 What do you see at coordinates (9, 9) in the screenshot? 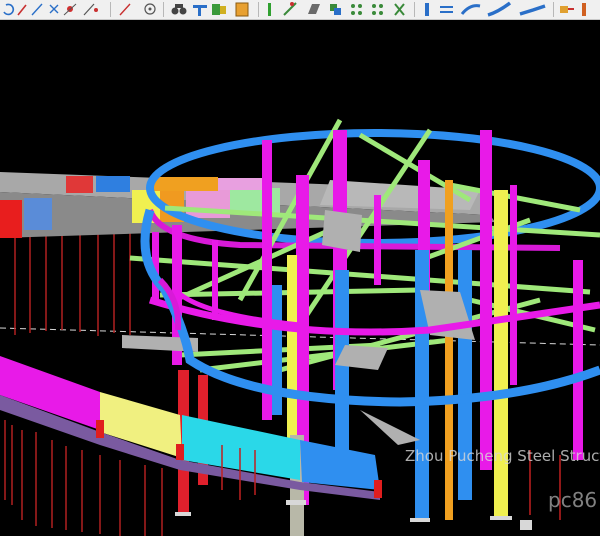
I see `rotate-icon` at bounding box center [9, 9].